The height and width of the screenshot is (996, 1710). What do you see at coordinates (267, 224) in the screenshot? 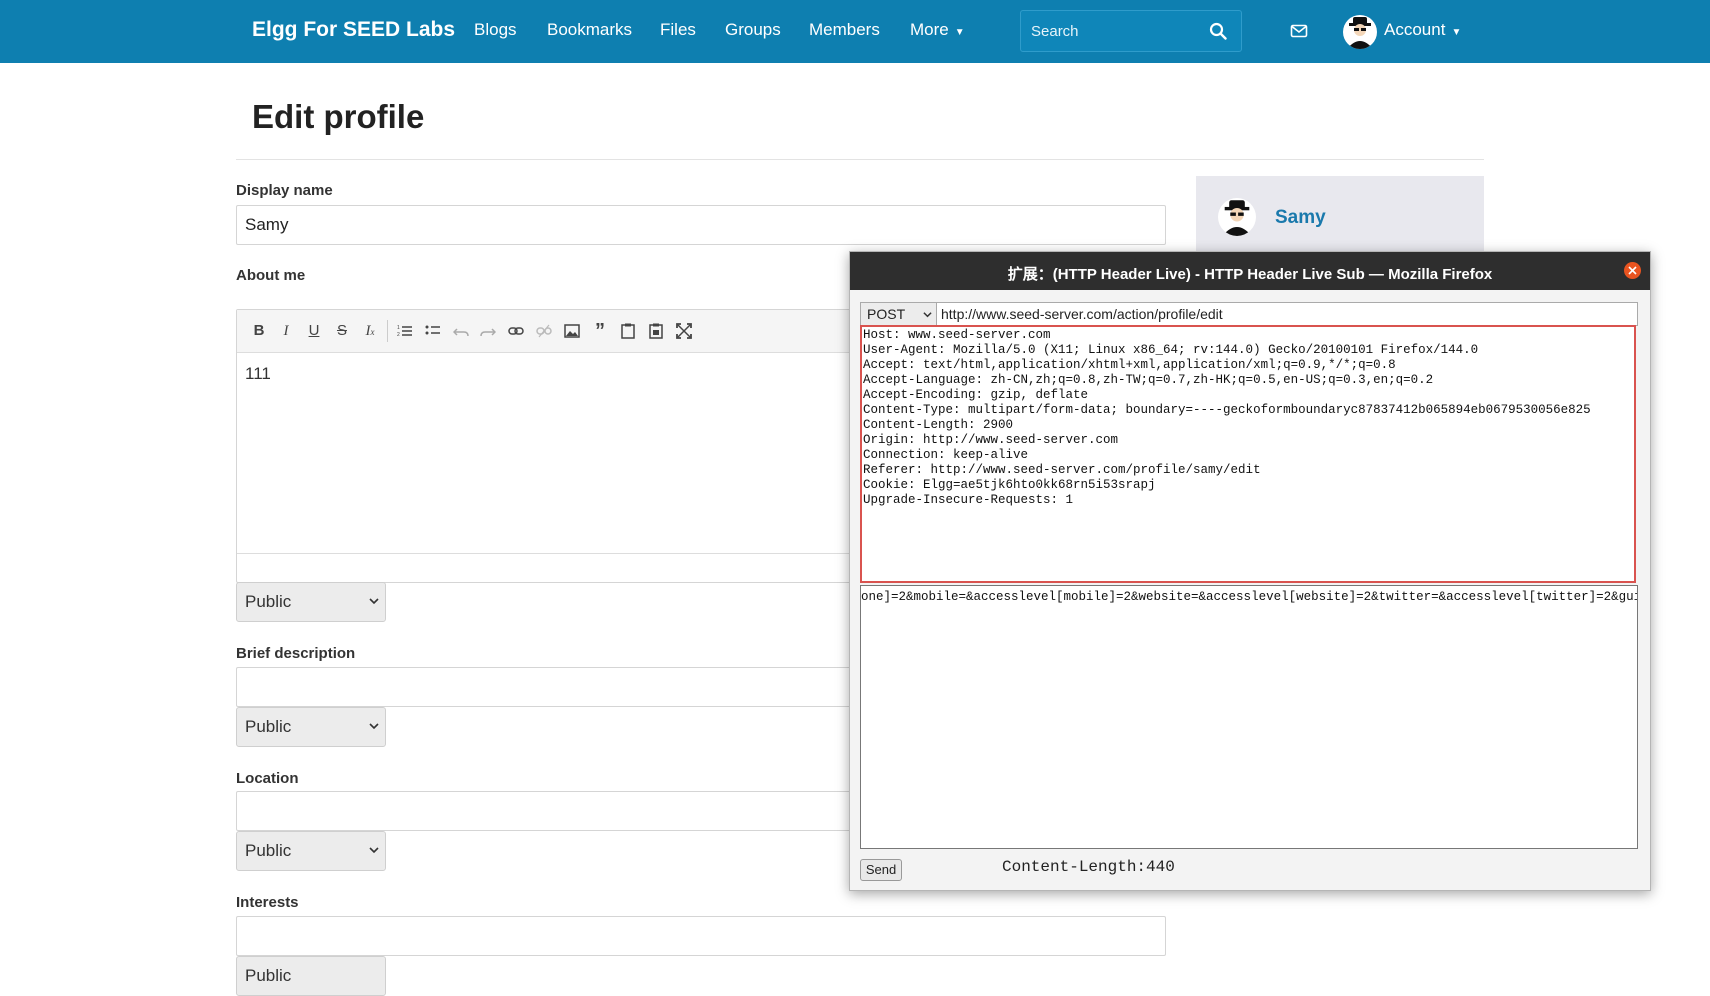
I see `display-name-value: Samy` at bounding box center [267, 224].